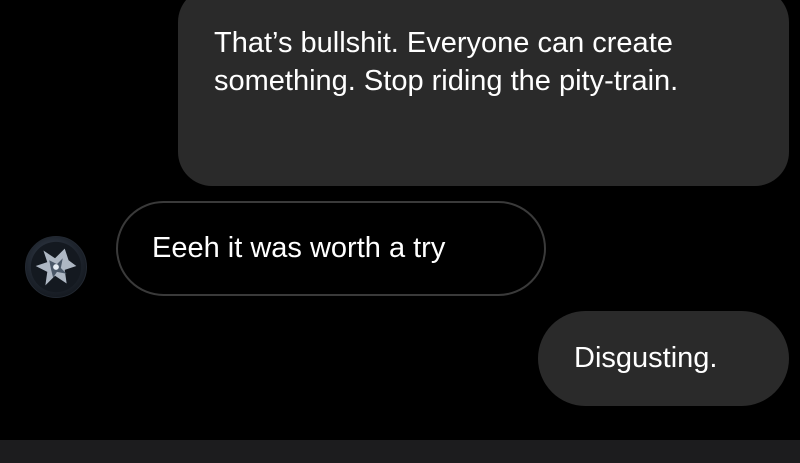 The height and width of the screenshot is (463, 800). I want to click on message-text: Eeeh it was worth a try, so click(299, 248).